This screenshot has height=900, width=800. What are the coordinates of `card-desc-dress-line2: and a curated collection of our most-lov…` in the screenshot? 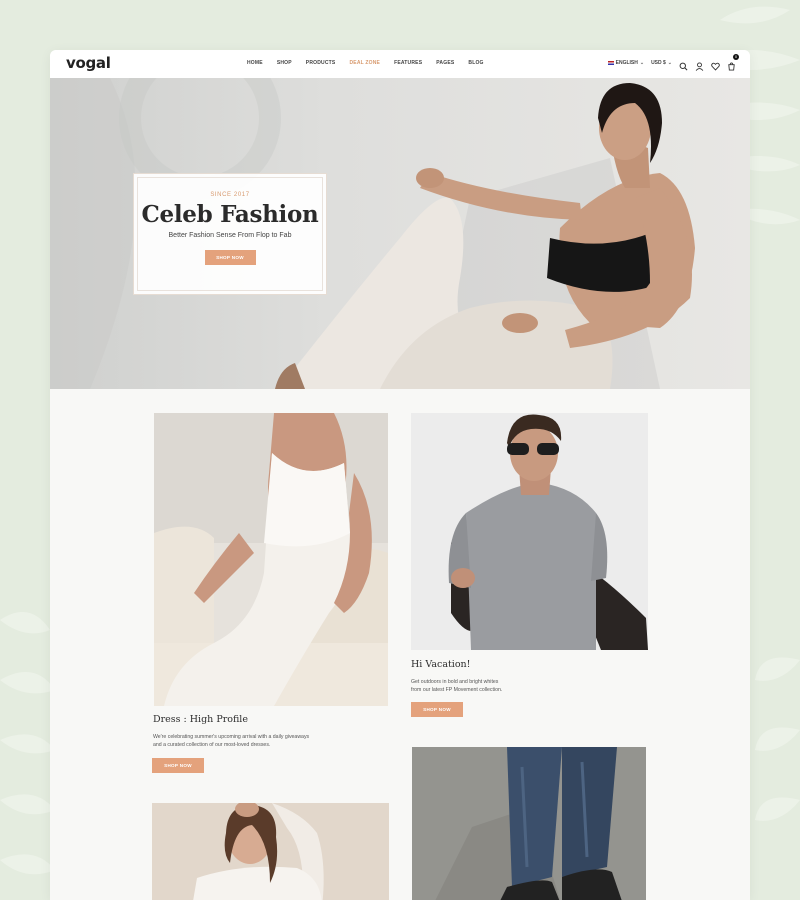 It's located at (212, 745).